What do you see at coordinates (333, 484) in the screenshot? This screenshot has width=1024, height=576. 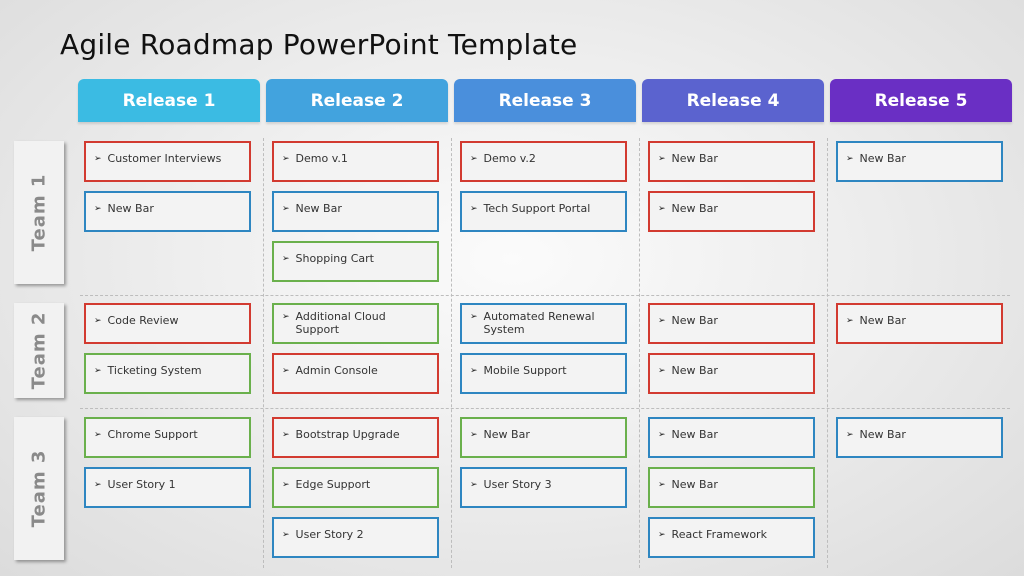 I see `roadmap-item-label: Edge Support` at bounding box center [333, 484].